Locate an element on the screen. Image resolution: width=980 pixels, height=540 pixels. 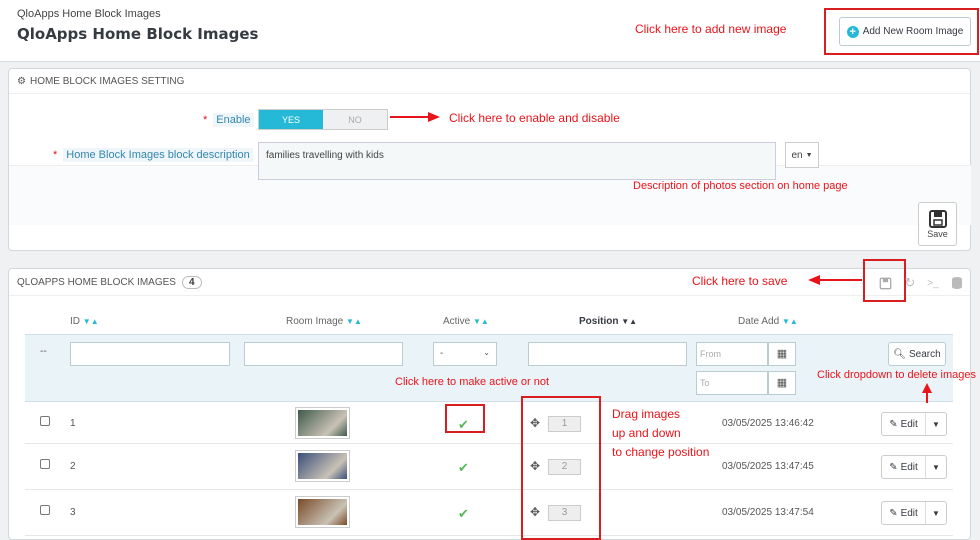
filter-image-input is located at coordinates (323, 354).